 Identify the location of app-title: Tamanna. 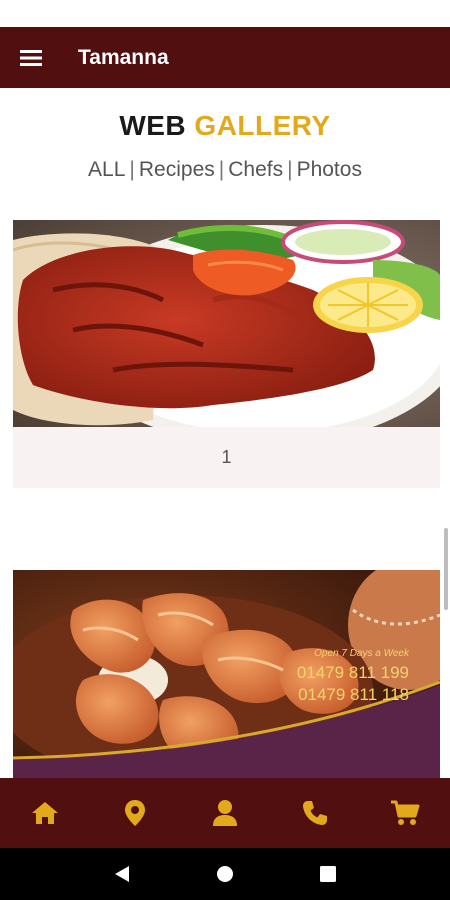
(123, 57).